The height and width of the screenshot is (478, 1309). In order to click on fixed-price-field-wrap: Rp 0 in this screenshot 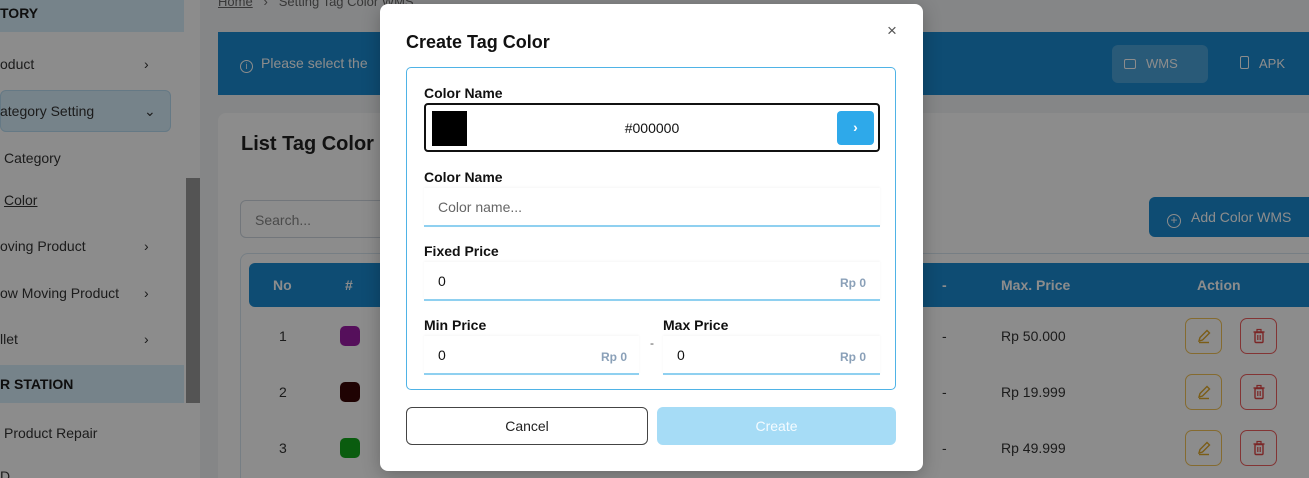, I will do `click(652, 281)`.